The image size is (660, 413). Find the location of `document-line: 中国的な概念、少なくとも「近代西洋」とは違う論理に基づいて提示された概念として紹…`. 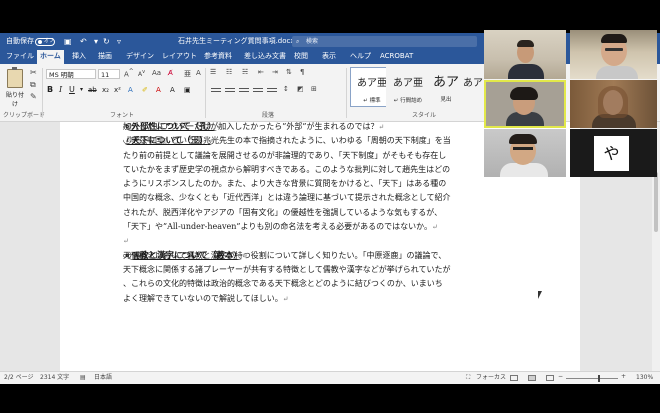

document-line: 中国的な概念、少なくとも「近代西洋」とは違う論理に基づいて提示された概念として紹… is located at coordinates (325, 198).